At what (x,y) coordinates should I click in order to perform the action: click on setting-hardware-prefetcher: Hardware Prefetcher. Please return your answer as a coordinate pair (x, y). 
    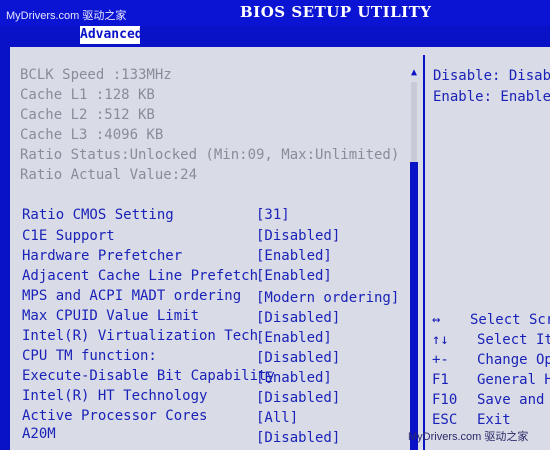
    Looking at the image, I should click on (102, 256).